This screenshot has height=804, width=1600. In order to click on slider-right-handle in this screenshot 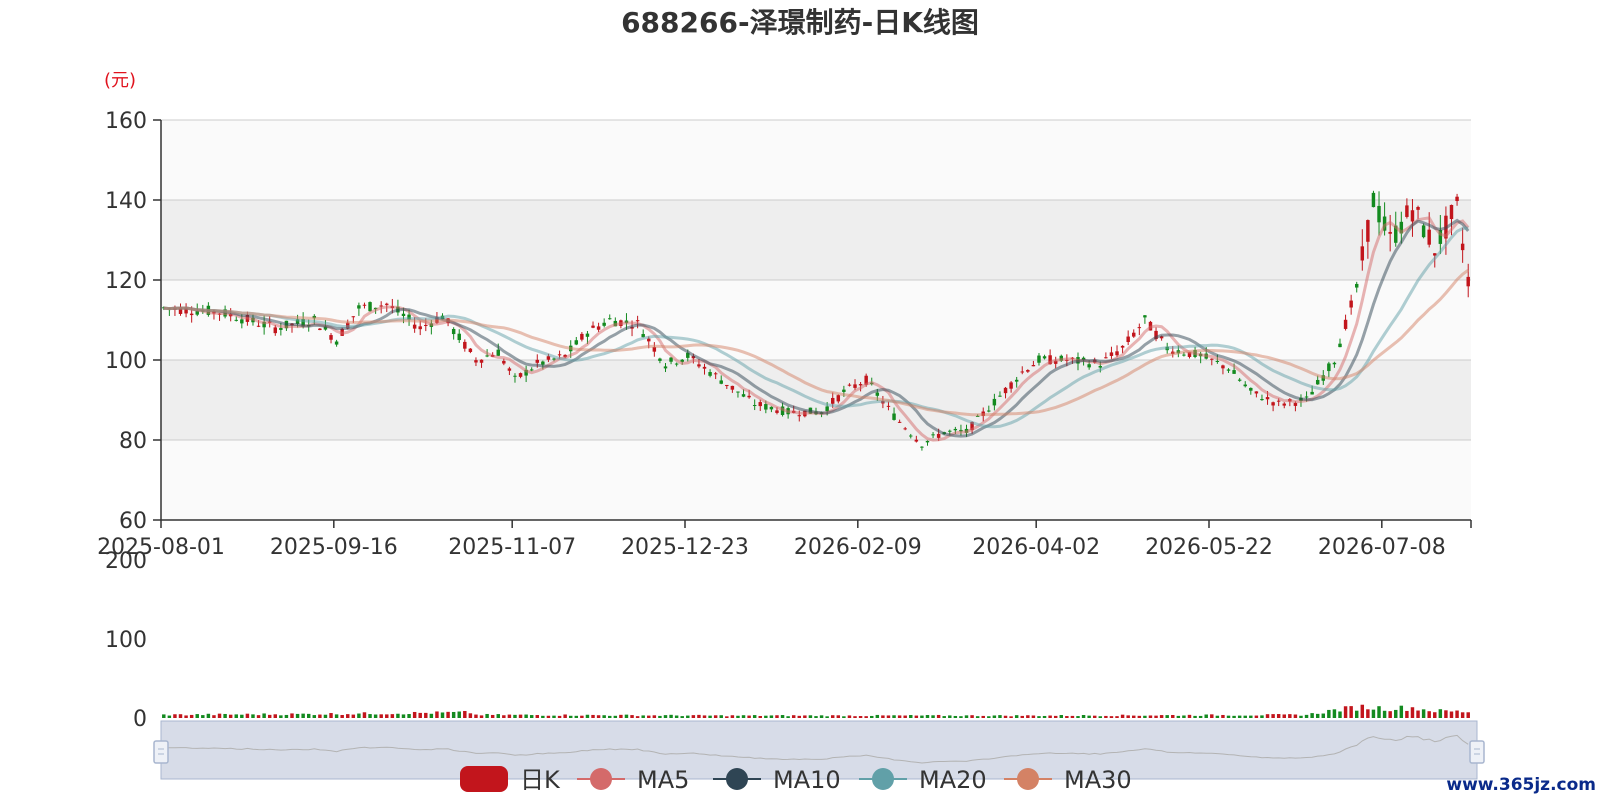, I will do `click(1477, 752)`.